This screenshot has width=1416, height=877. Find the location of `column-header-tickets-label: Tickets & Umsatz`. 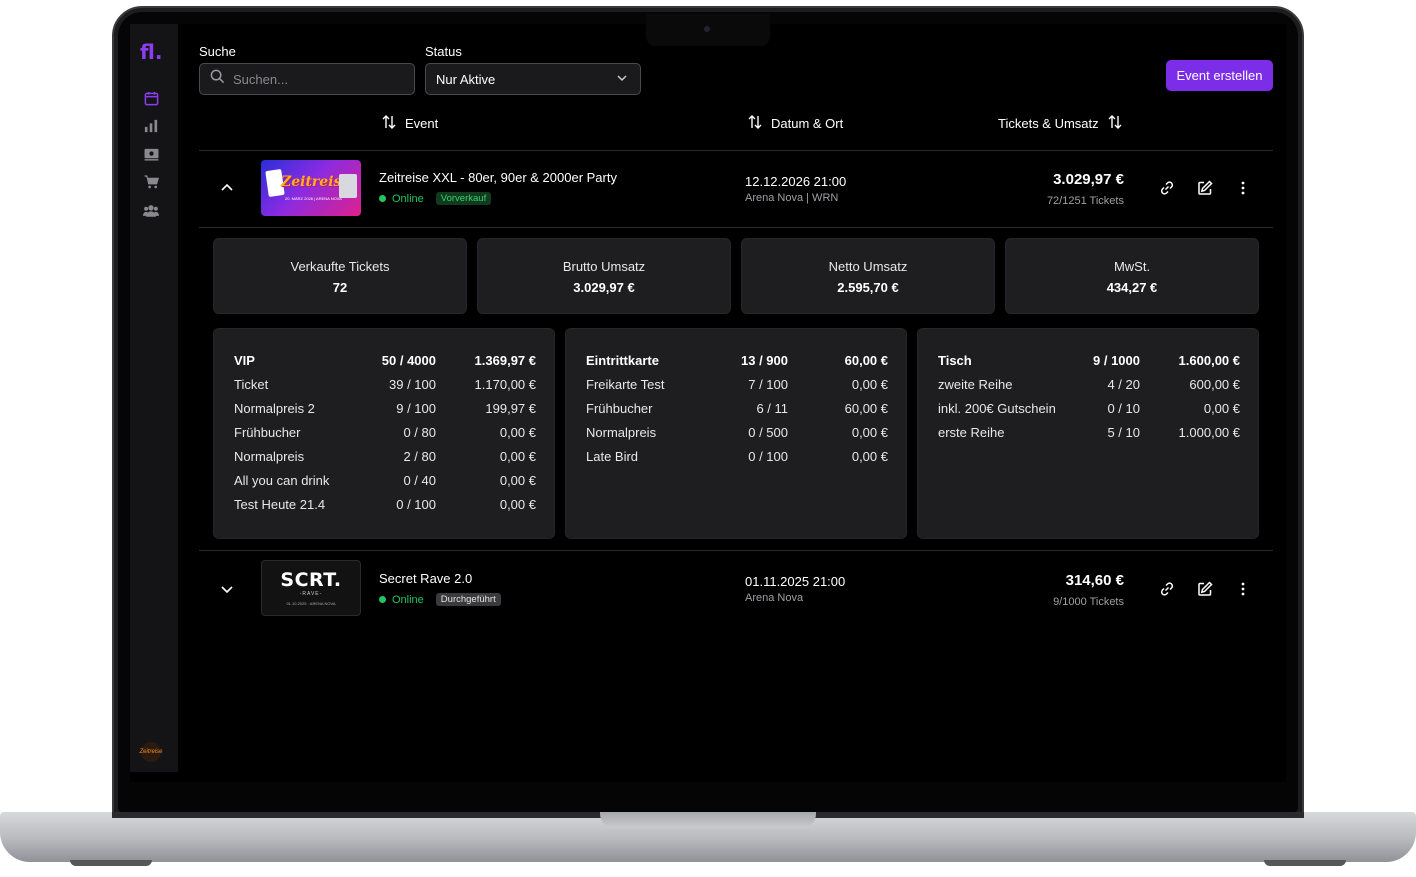

column-header-tickets-label: Tickets & Umsatz is located at coordinates (1048, 123).